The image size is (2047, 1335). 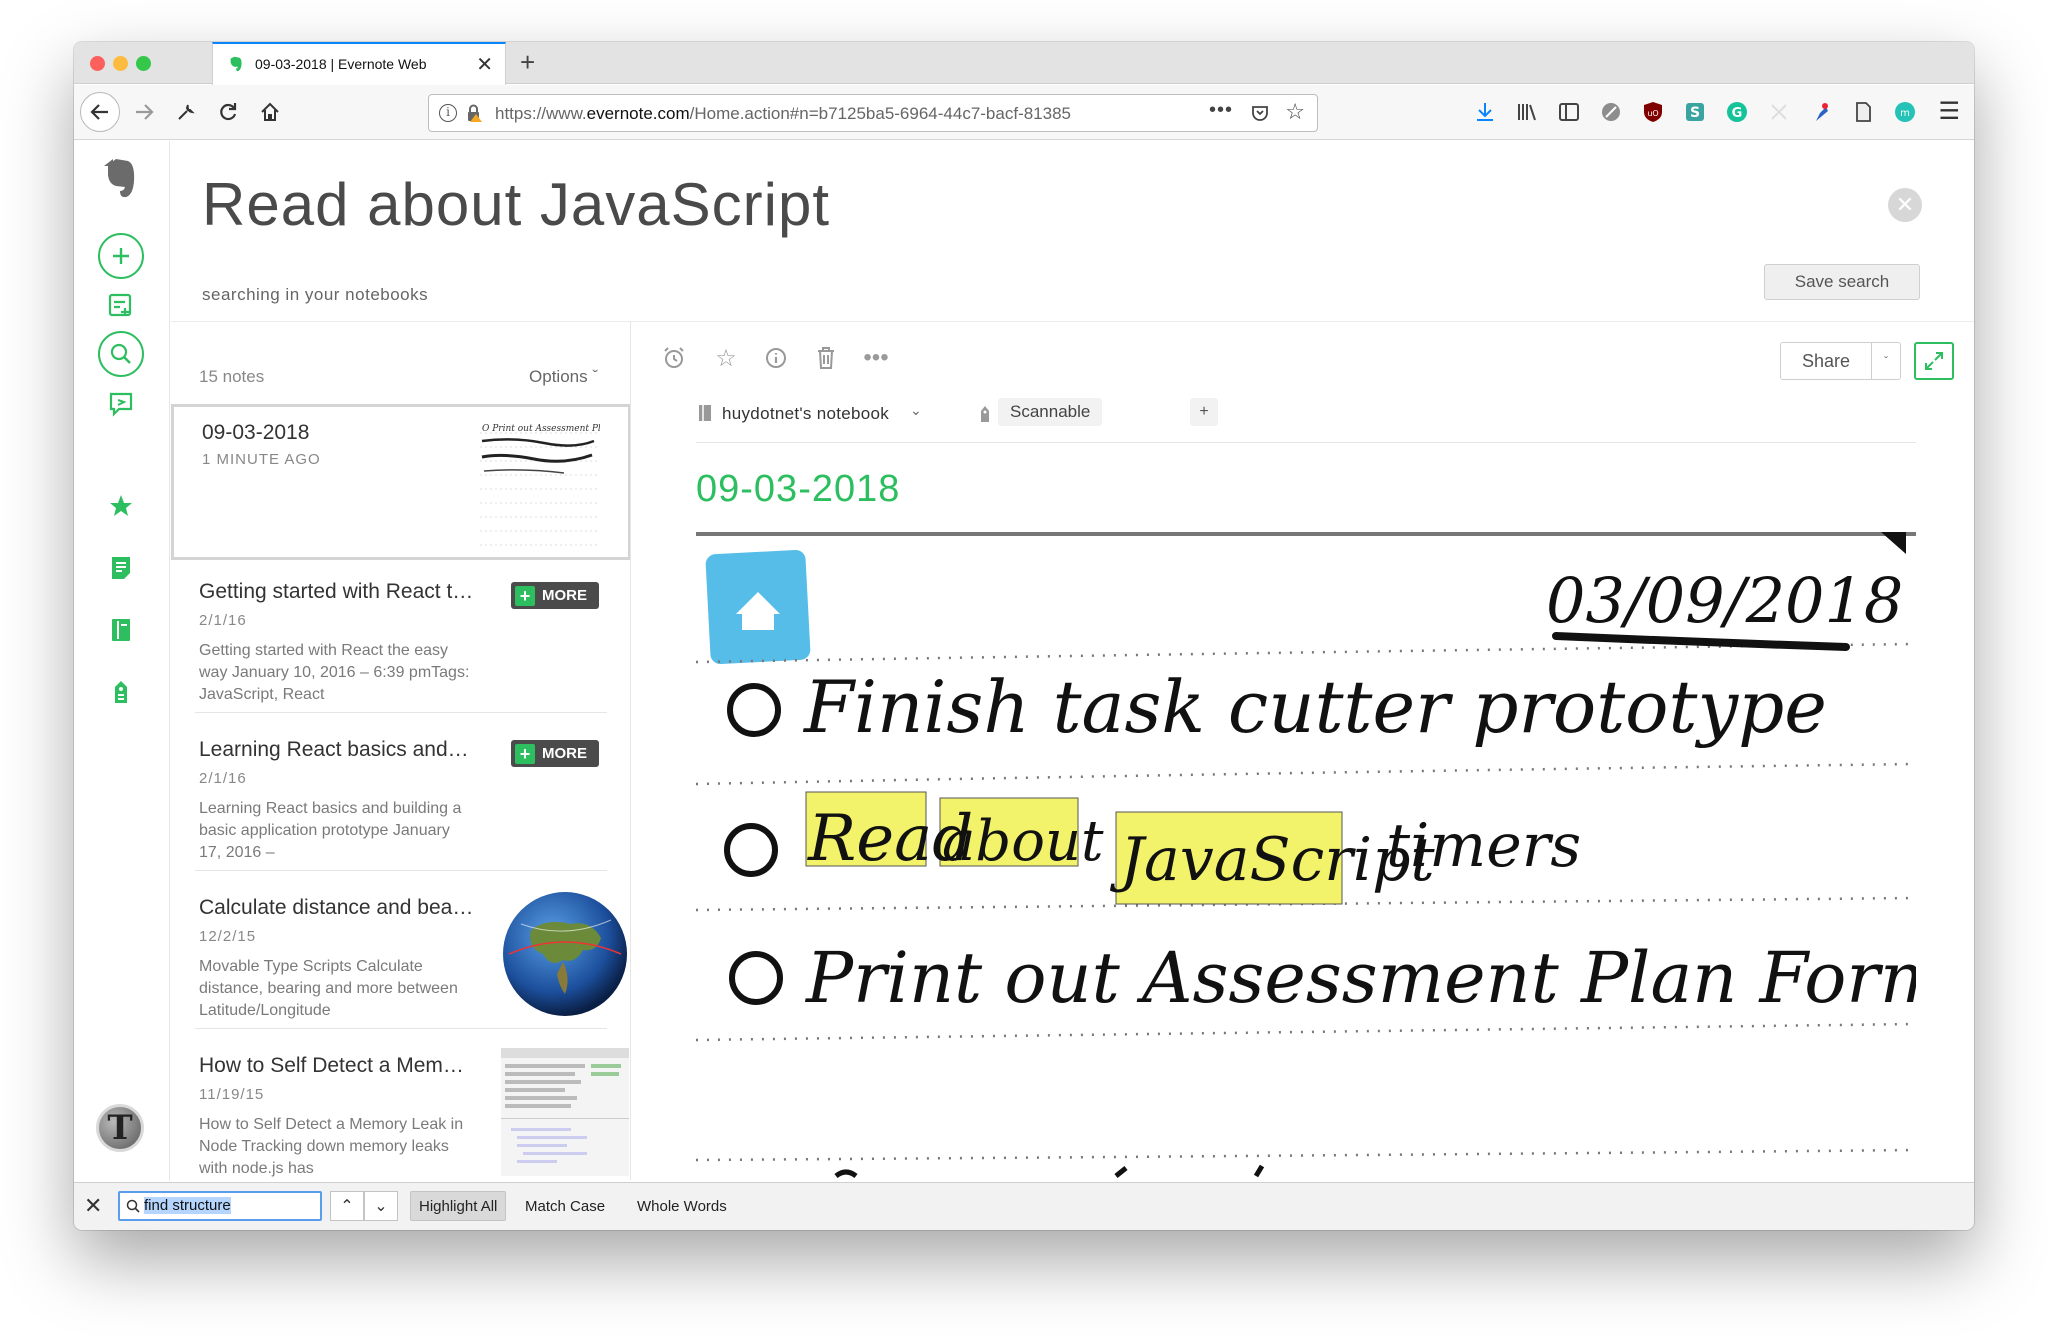 I want to click on shortcuts-button, so click(x=121, y=506).